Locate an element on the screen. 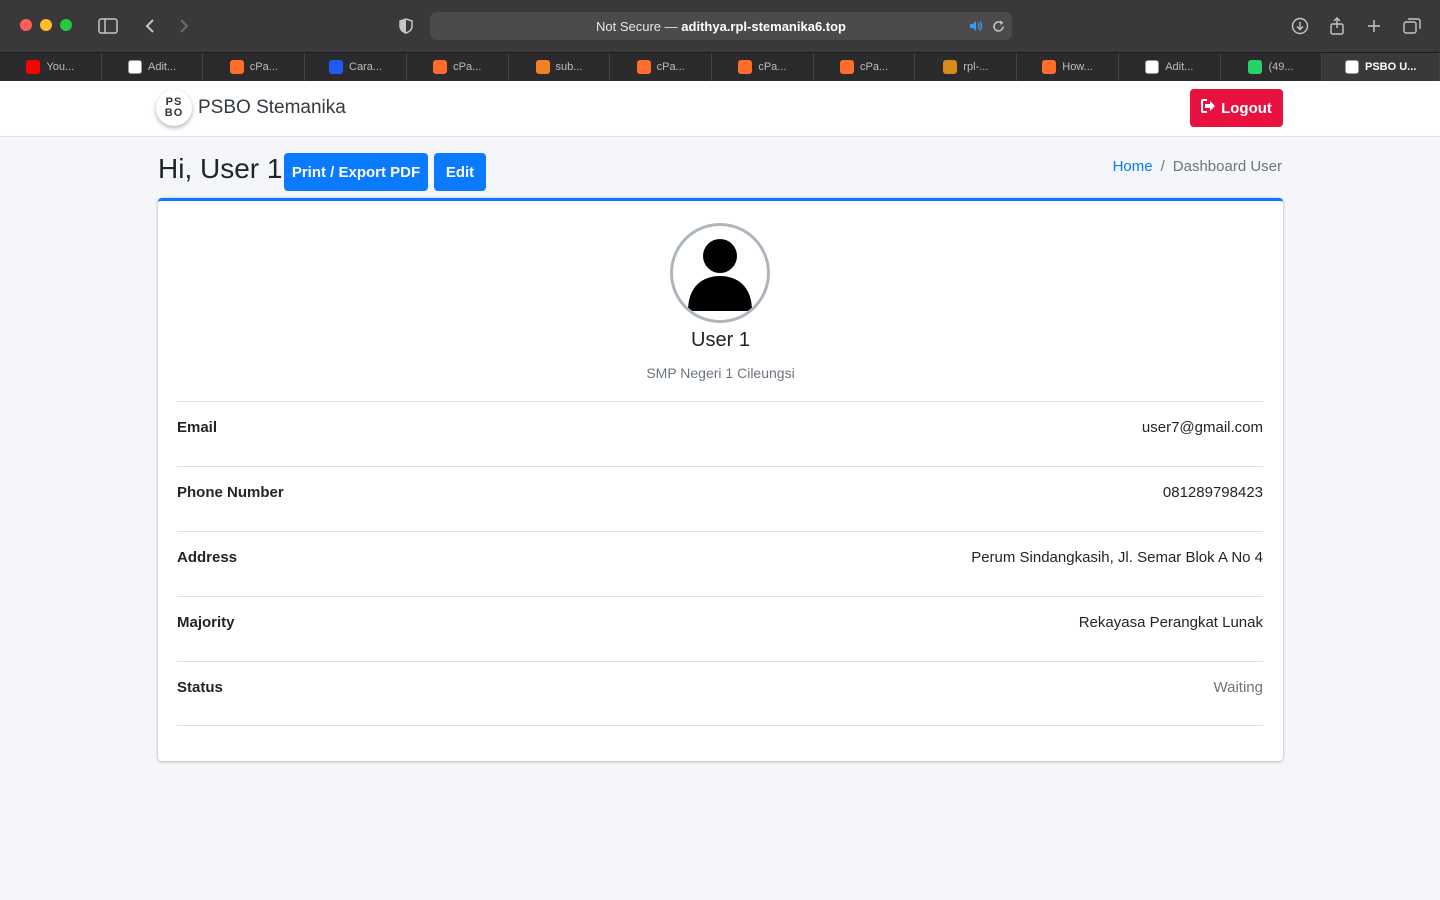 The width and height of the screenshot is (1440, 900). minimize-window-button is located at coordinates (46, 25).